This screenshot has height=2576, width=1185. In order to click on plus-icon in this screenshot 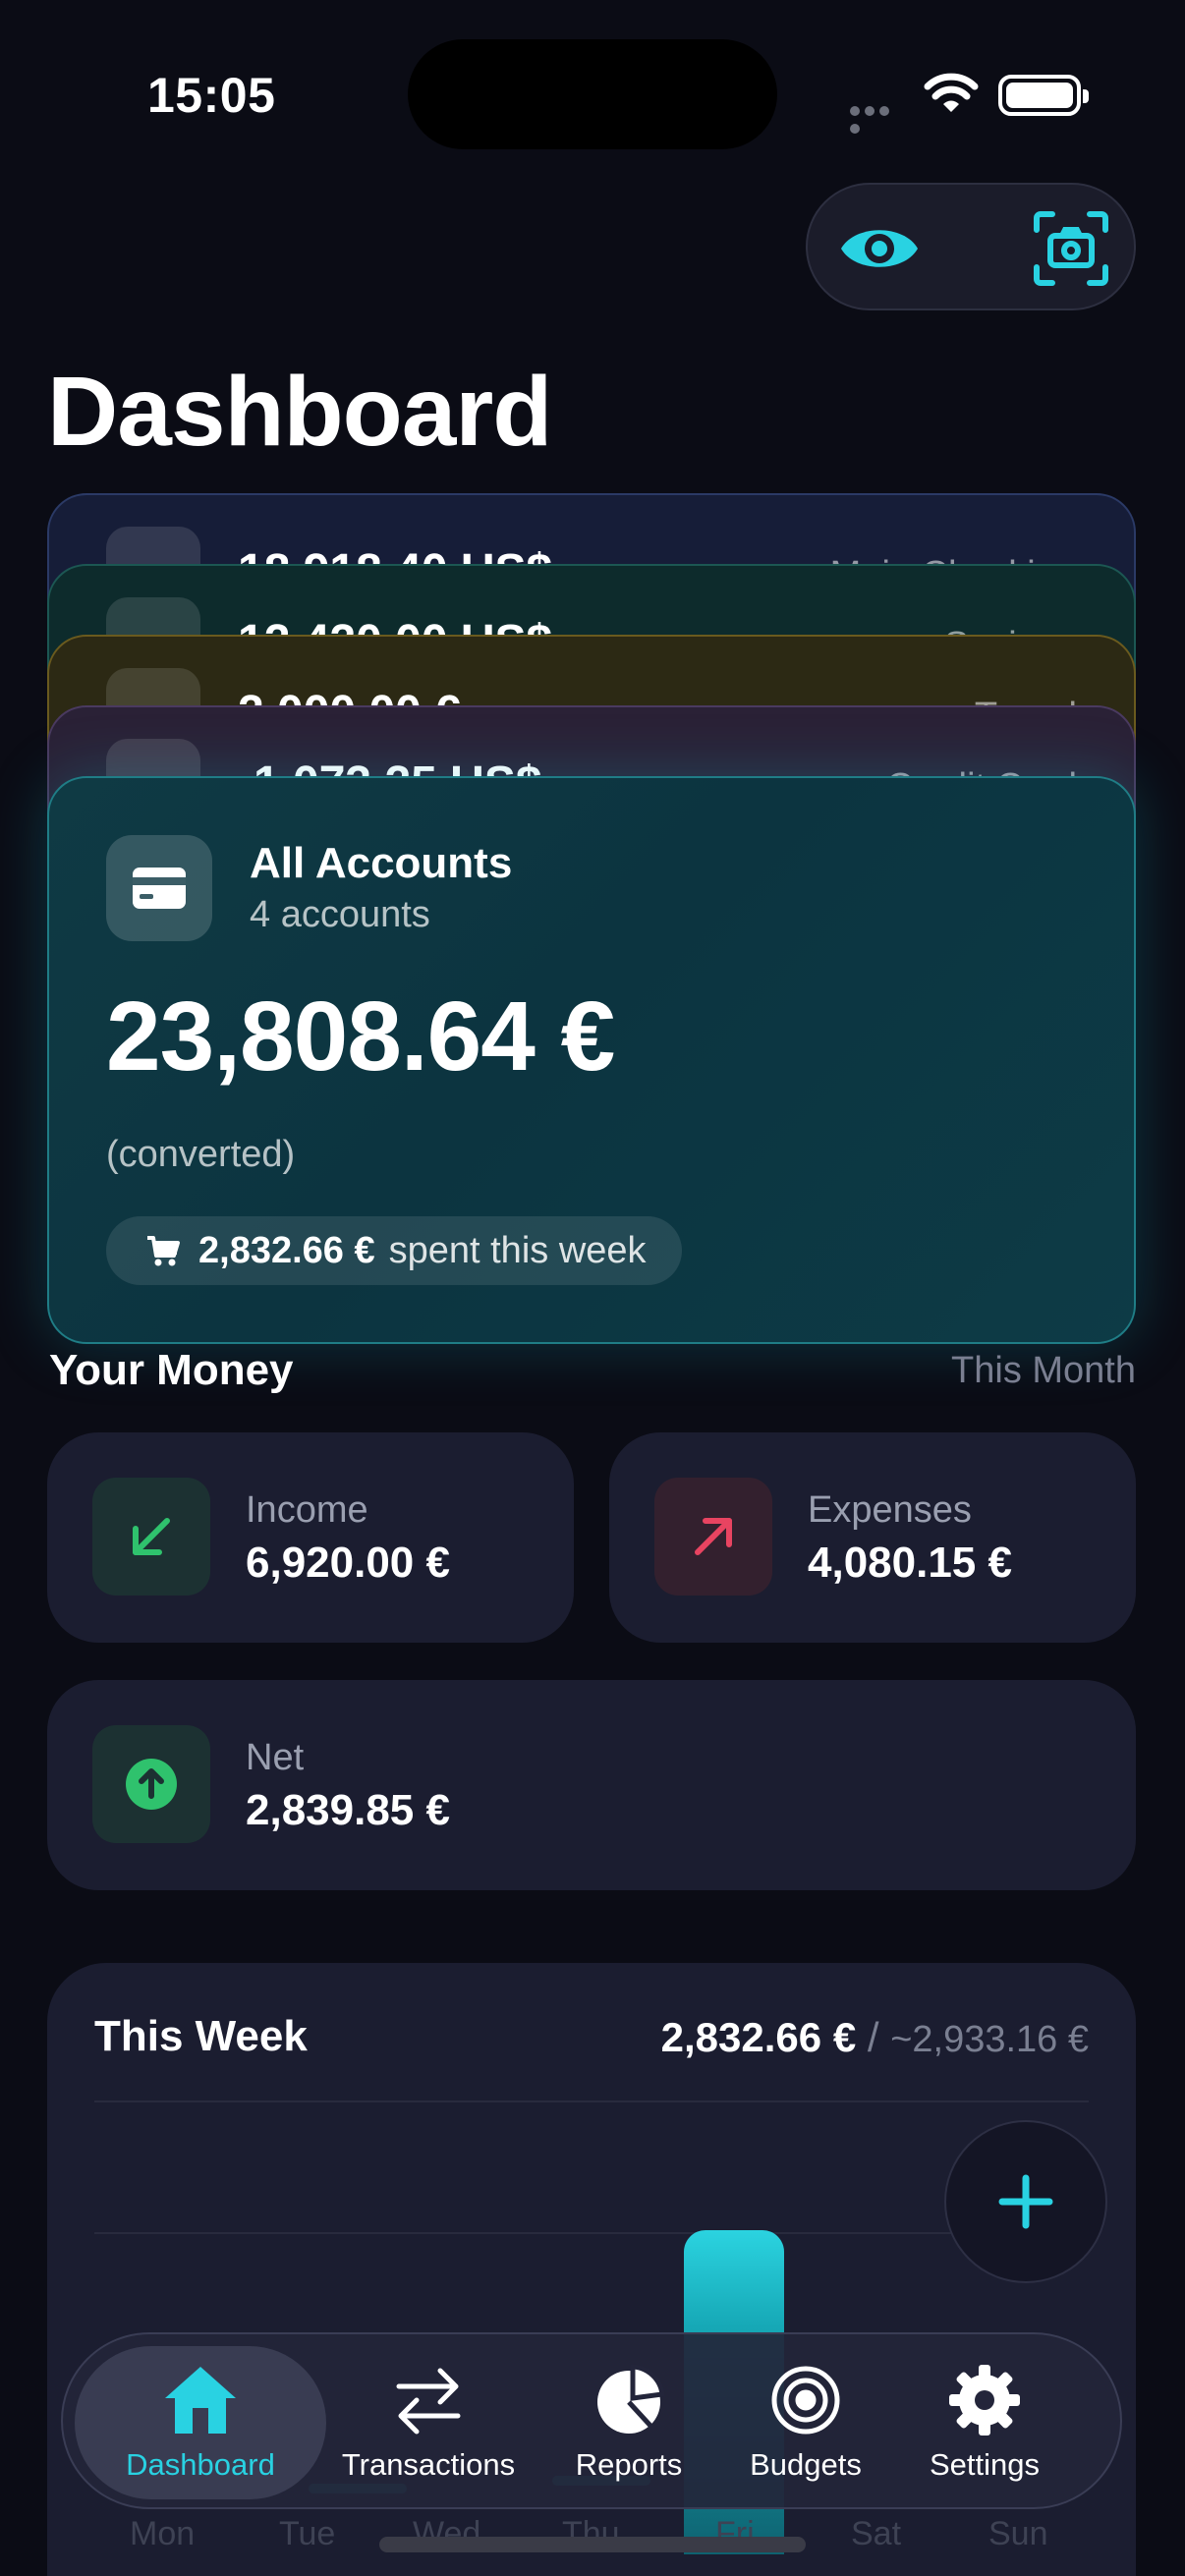, I will do `click(1026, 2201)`.